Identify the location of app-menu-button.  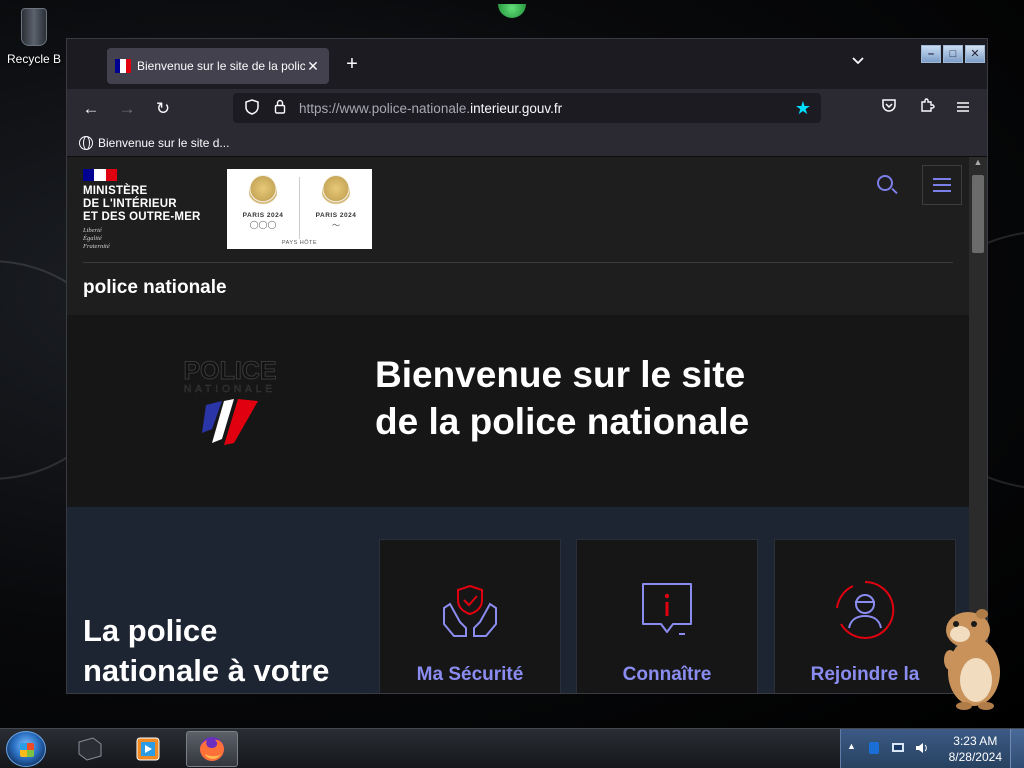
(963, 109).